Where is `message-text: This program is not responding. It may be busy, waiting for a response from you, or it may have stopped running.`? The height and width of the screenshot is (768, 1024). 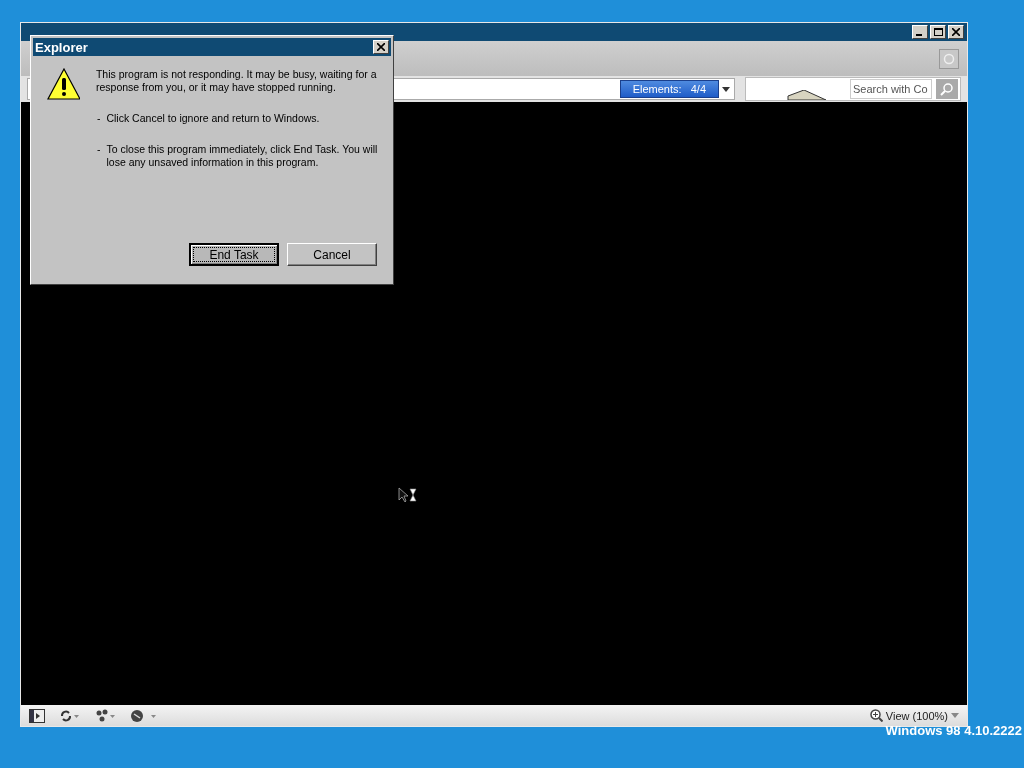
message-text: This program is not responding. It may be busy, waiting for a response from you, or it may have stopped running. is located at coordinates (236, 81).